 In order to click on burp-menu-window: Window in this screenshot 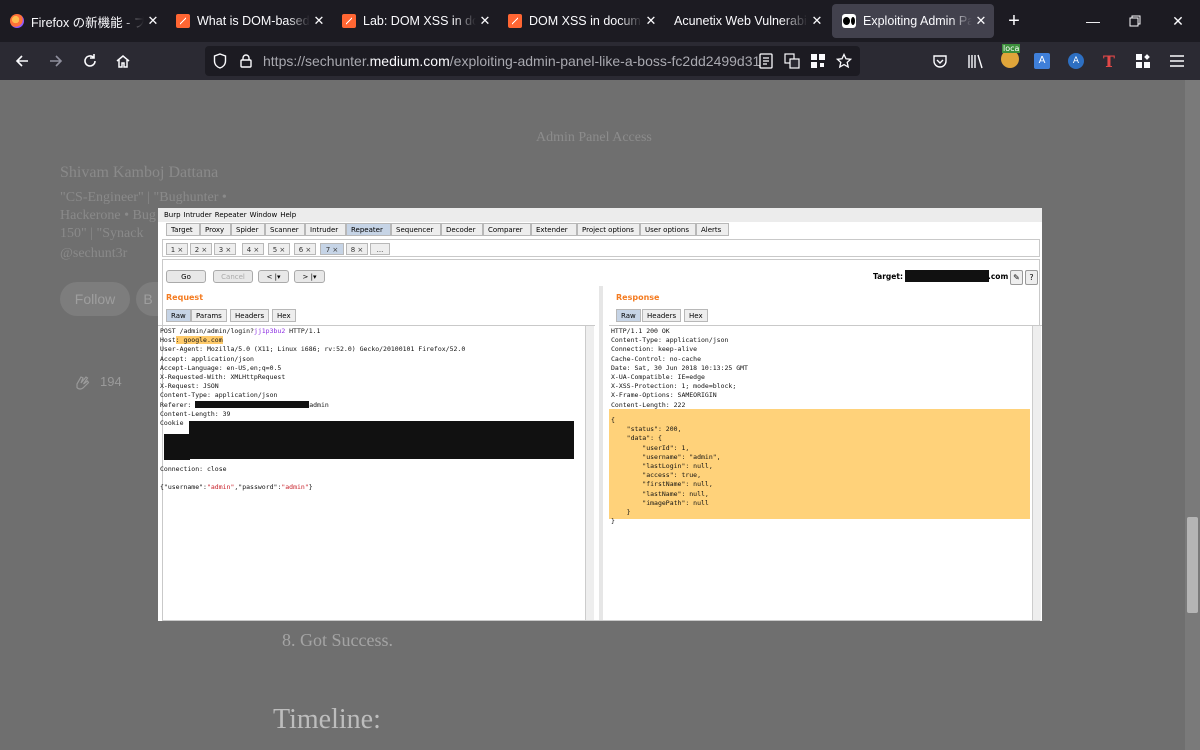, I will do `click(263, 215)`.